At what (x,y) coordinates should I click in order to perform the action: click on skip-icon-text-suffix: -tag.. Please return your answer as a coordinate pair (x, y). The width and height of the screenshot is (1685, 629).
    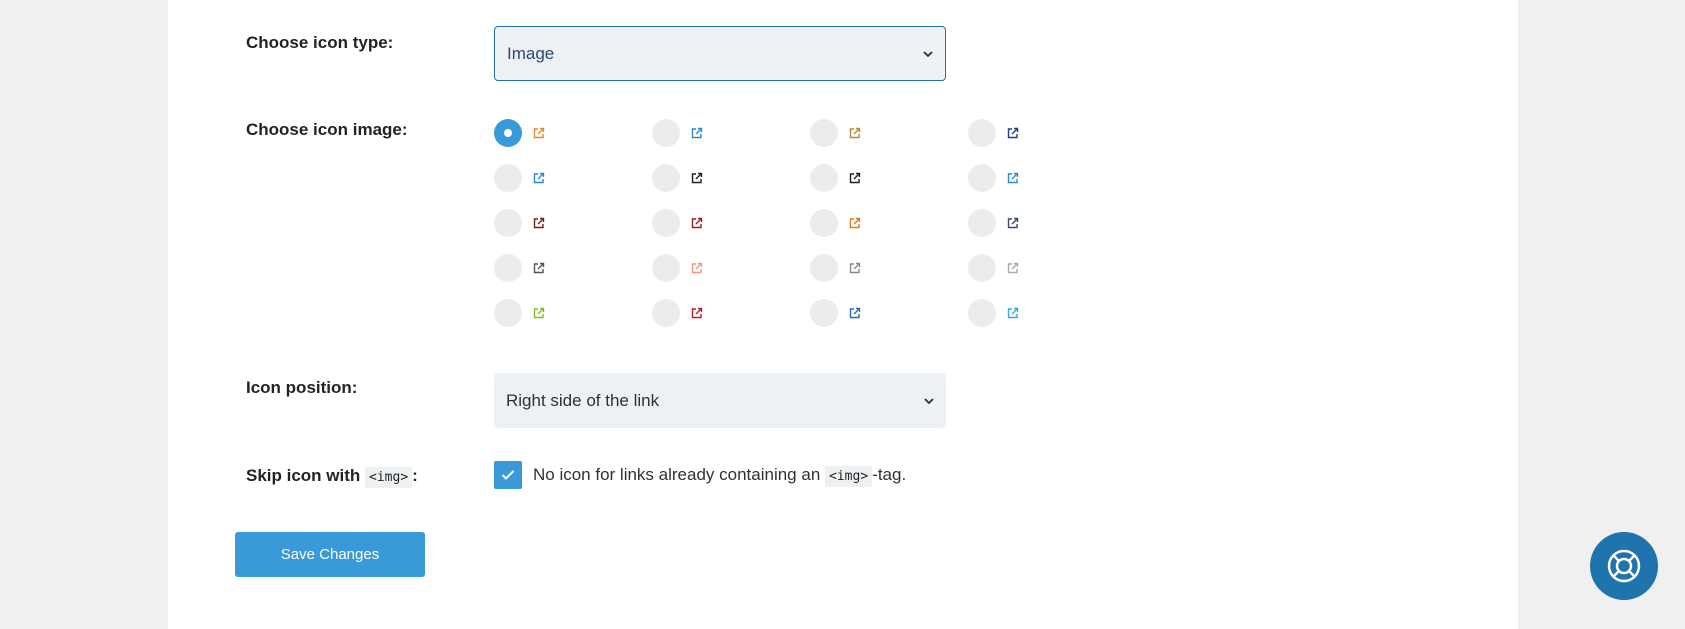
    Looking at the image, I should click on (889, 474).